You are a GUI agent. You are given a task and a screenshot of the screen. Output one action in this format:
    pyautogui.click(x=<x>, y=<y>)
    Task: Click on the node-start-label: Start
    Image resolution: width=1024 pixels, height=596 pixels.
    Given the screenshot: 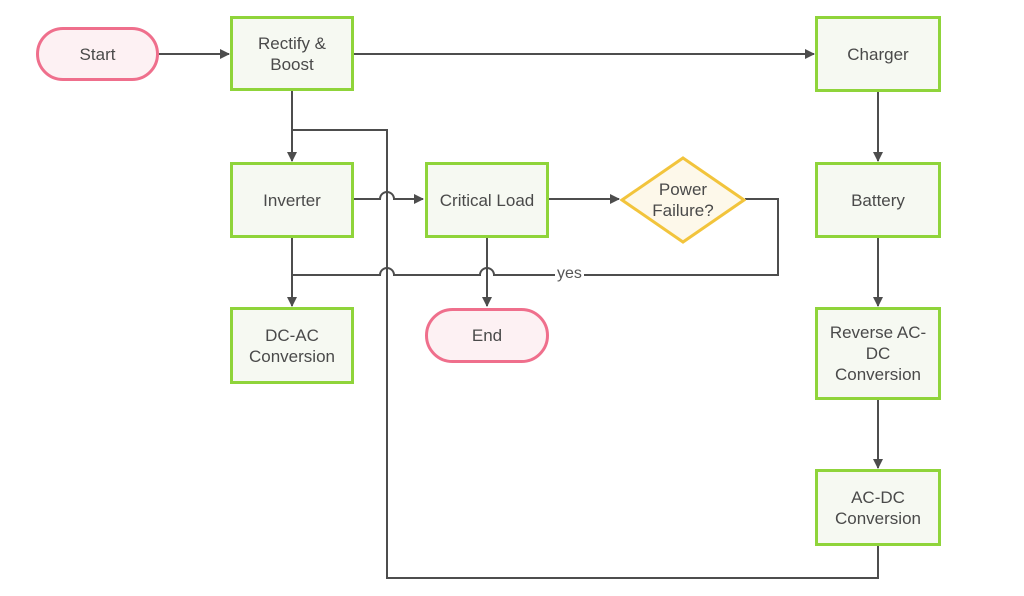 What is the action you would take?
    pyautogui.click(x=97, y=54)
    